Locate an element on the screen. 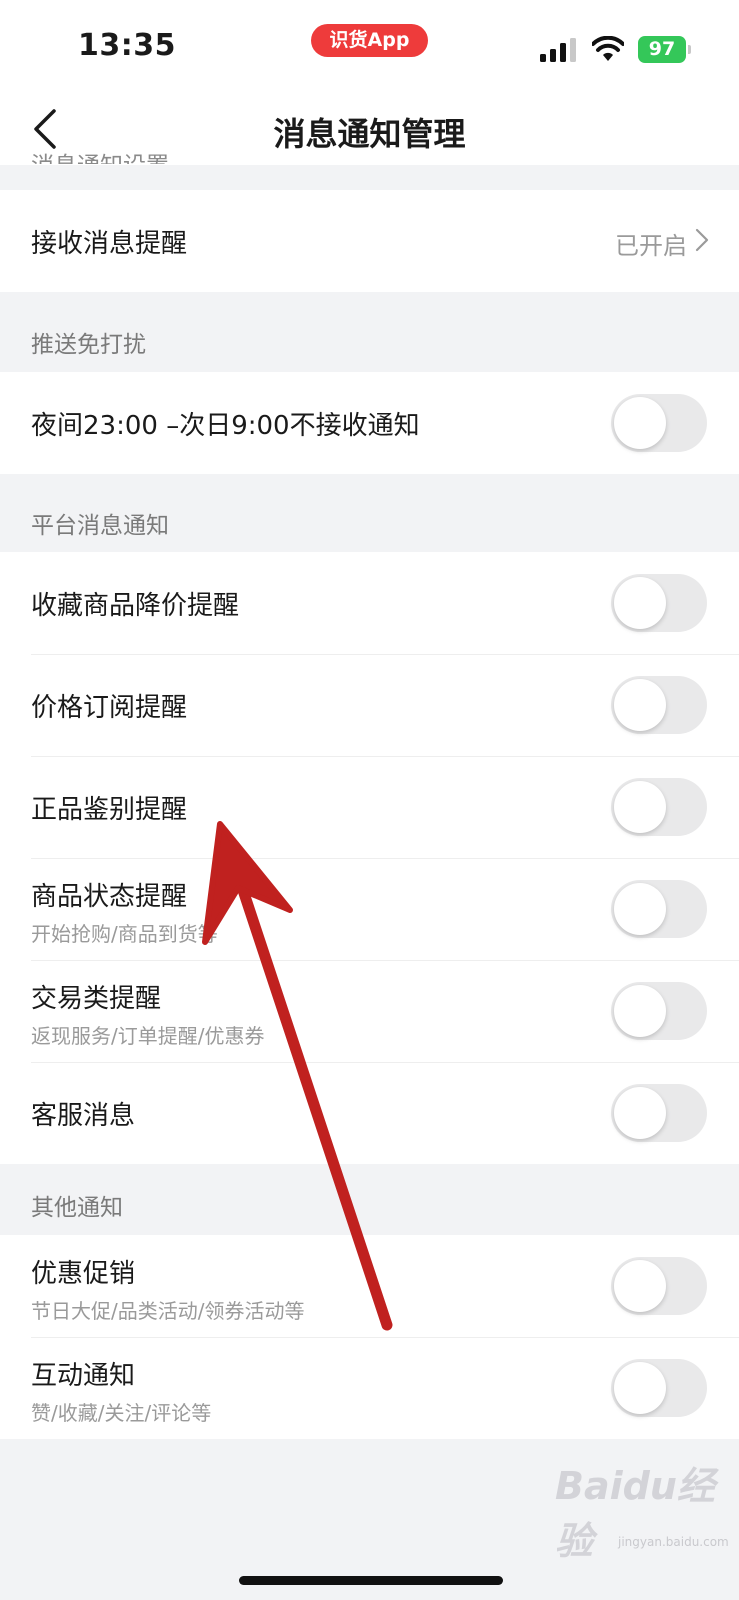  row-promotions: 优惠促销 节日大促/品类活动/领券活动等 is located at coordinates (369, 1286).